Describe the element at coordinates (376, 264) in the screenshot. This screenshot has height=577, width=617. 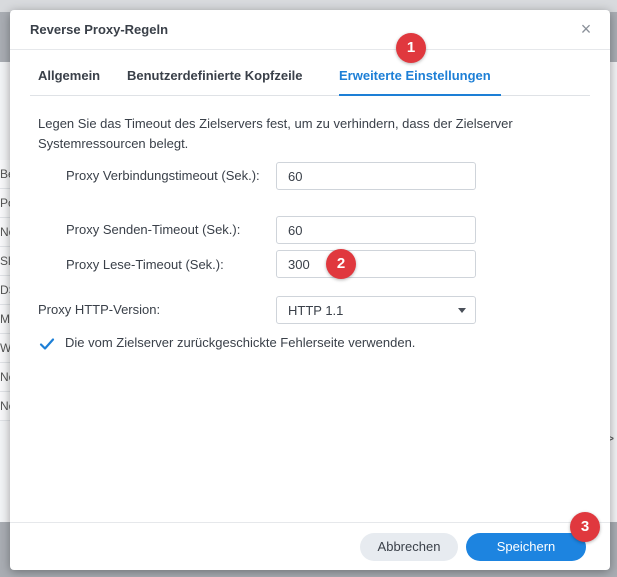
I see `read-timeout-input` at that location.